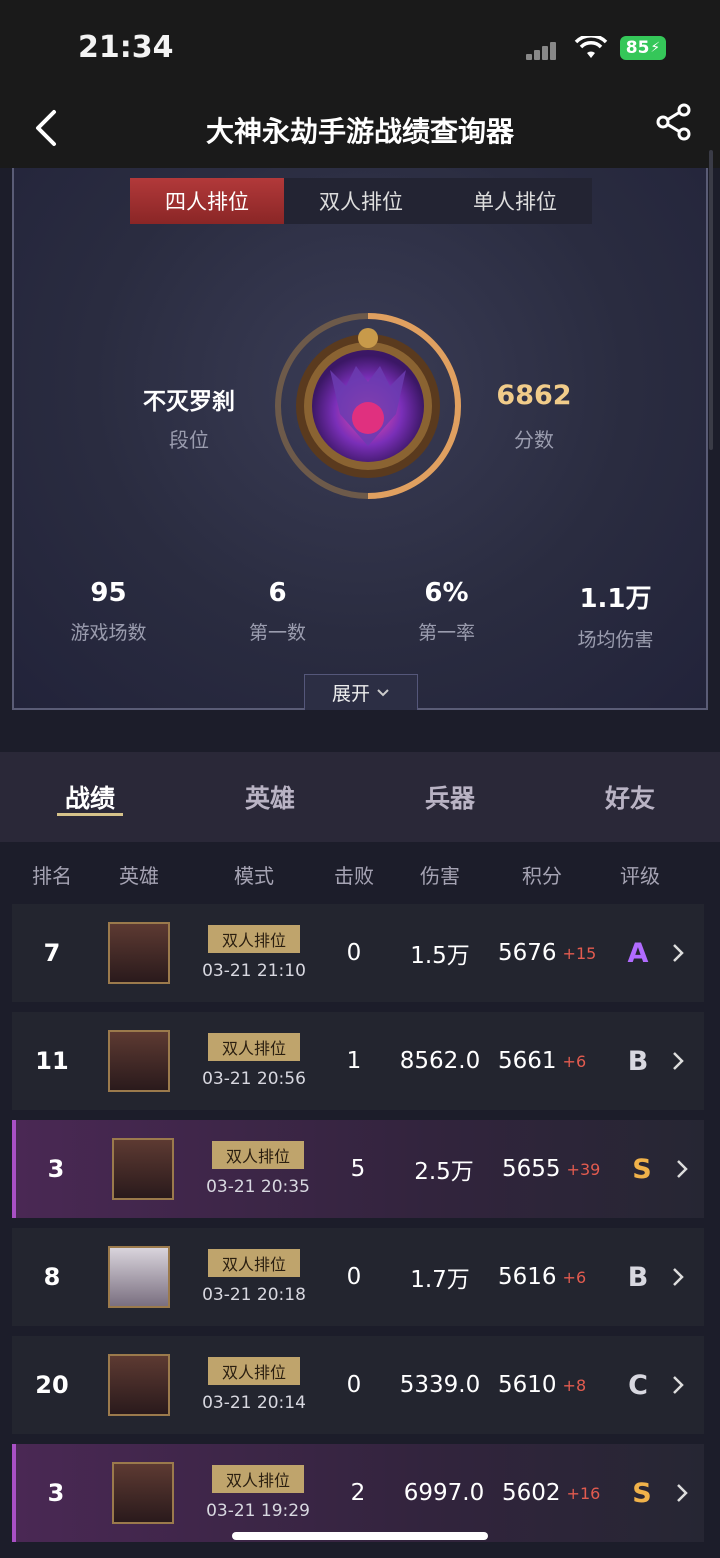 This screenshot has height=1558, width=720. I want to click on match-row: 8 双人排位 03-21 20:18 0 1.7万 5616 +6 B, so click(358, 1277).